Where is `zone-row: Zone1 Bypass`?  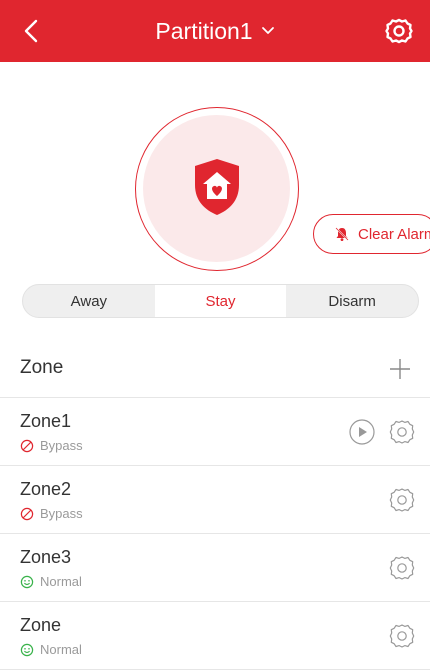
zone-row: Zone1 Bypass is located at coordinates (215, 432).